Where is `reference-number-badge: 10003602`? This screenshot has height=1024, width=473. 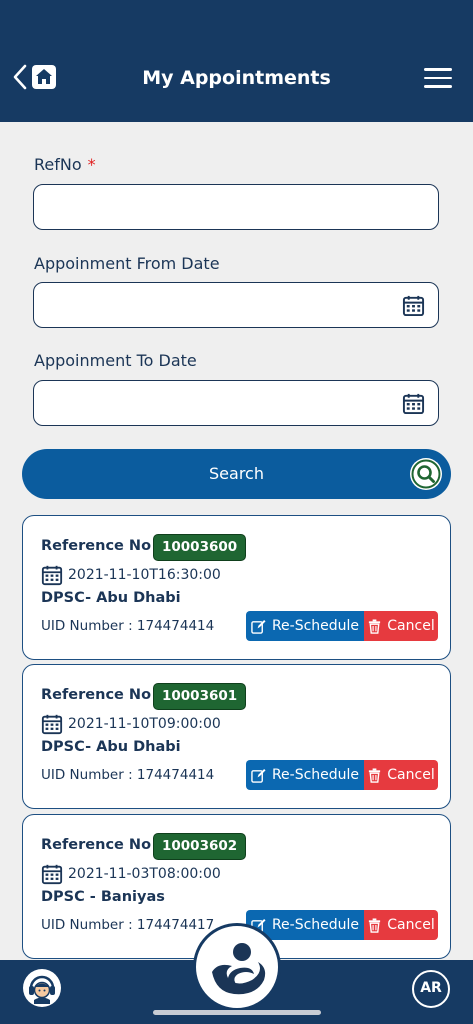 reference-number-badge: 10003602 is located at coordinates (200, 846).